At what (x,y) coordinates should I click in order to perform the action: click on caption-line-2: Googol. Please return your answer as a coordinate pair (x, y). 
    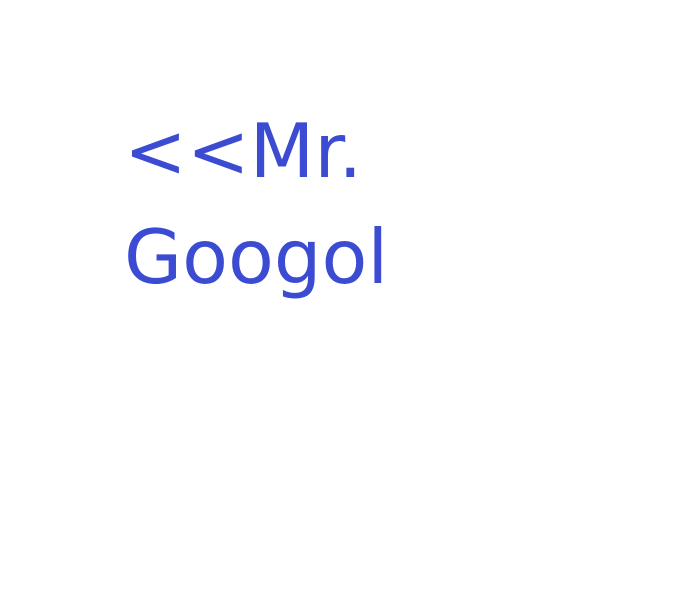
    Looking at the image, I should click on (256, 257).